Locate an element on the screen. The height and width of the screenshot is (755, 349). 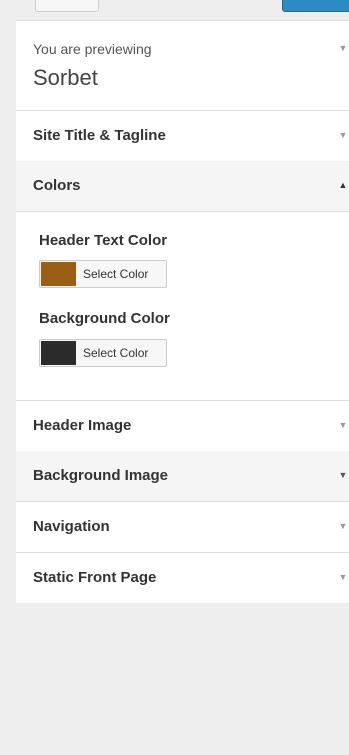
header-text-color-picker: Select Color is located at coordinates (103, 274).